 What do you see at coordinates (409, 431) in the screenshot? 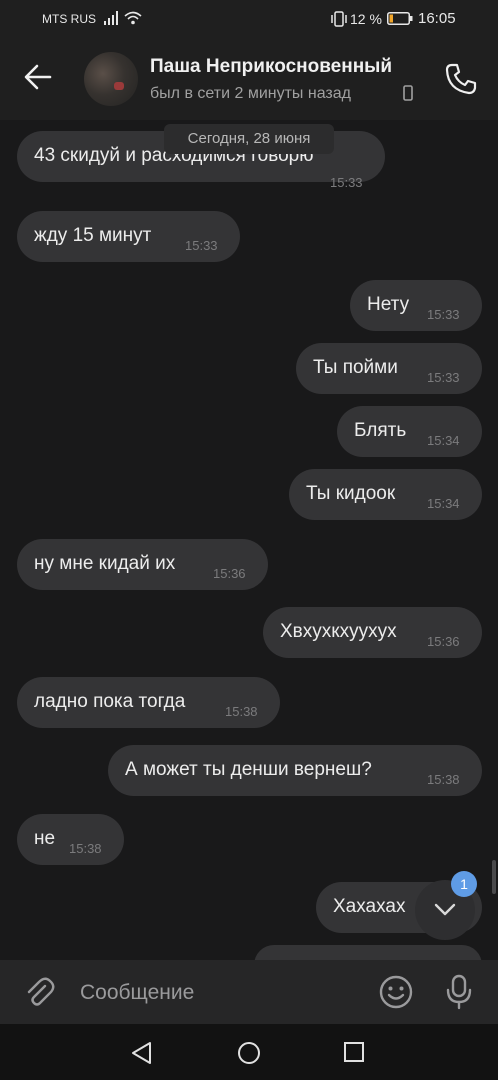
I see `message-bubble-outgoing: Блять 15:34` at bounding box center [409, 431].